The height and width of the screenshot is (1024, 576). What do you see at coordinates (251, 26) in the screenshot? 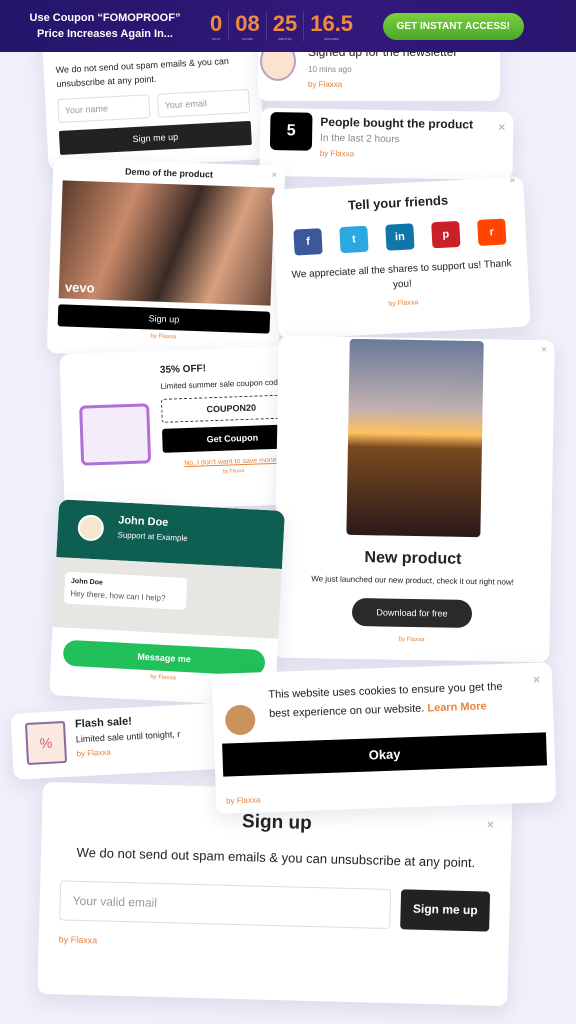
I see `countdown-hours: 08 HOURS` at bounding box center [251, 26].